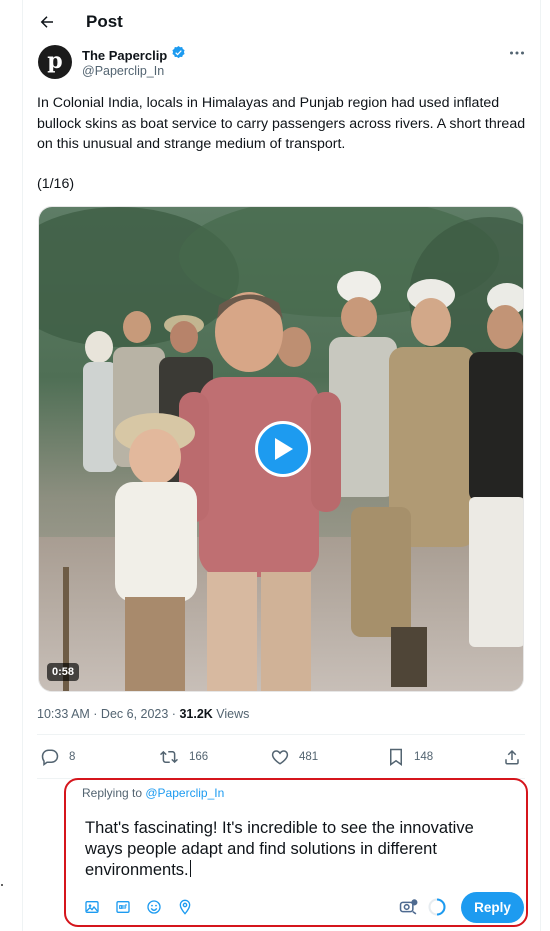  I want to click on reply-icon, so click(50, 757).